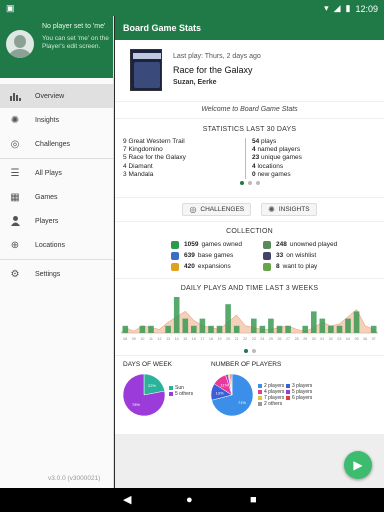 The height and width of the screenshot is (512, 384). Describe the element at coordinates (56, 274) in the screenshot. I see `nav-item-settings: ⚙ Settings` at that location.